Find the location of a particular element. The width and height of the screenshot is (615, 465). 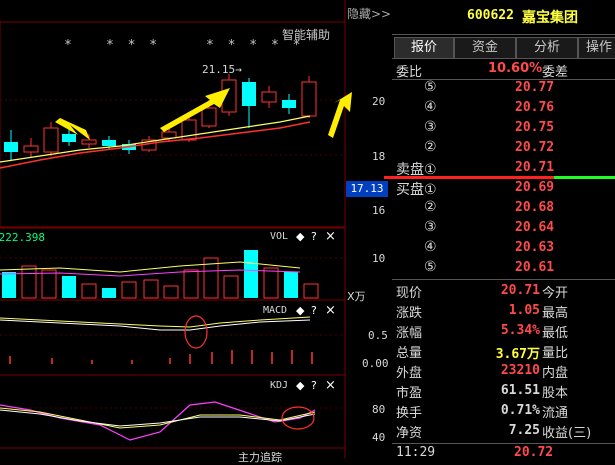

quote-header: 600622 嘉宝集团 is located at coordinates (503, 17).